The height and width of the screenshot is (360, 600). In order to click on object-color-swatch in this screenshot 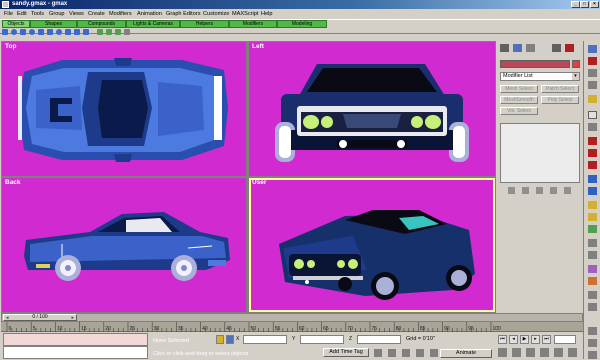, I will do `click(576, 64)`.